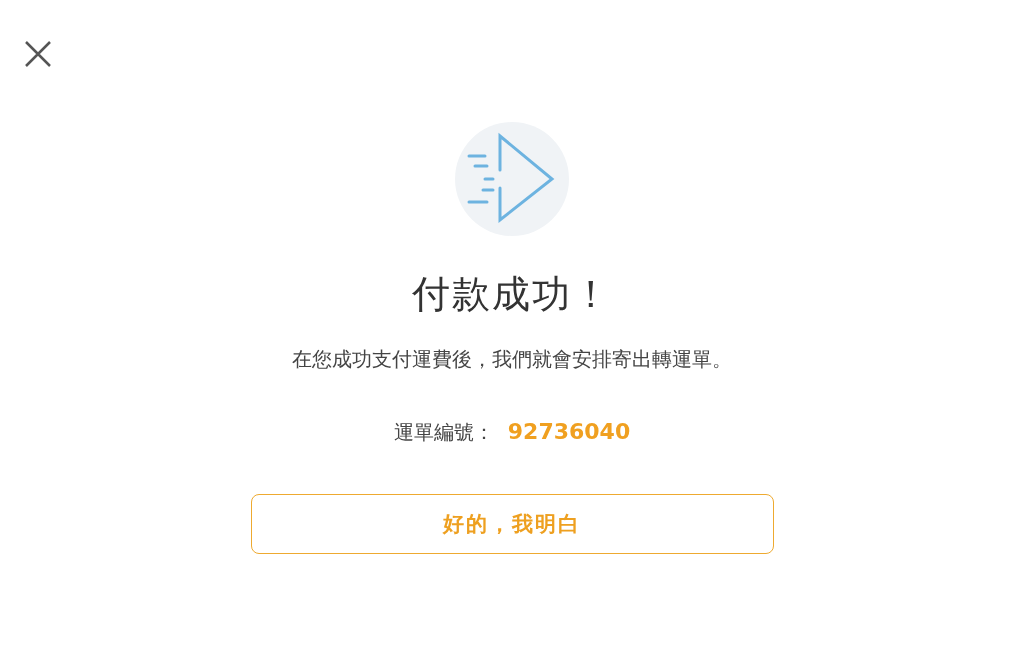  What do you see at coordinates (512, 179) in the screenshot?
I see `send-icon` at bounding box center [512, 179].